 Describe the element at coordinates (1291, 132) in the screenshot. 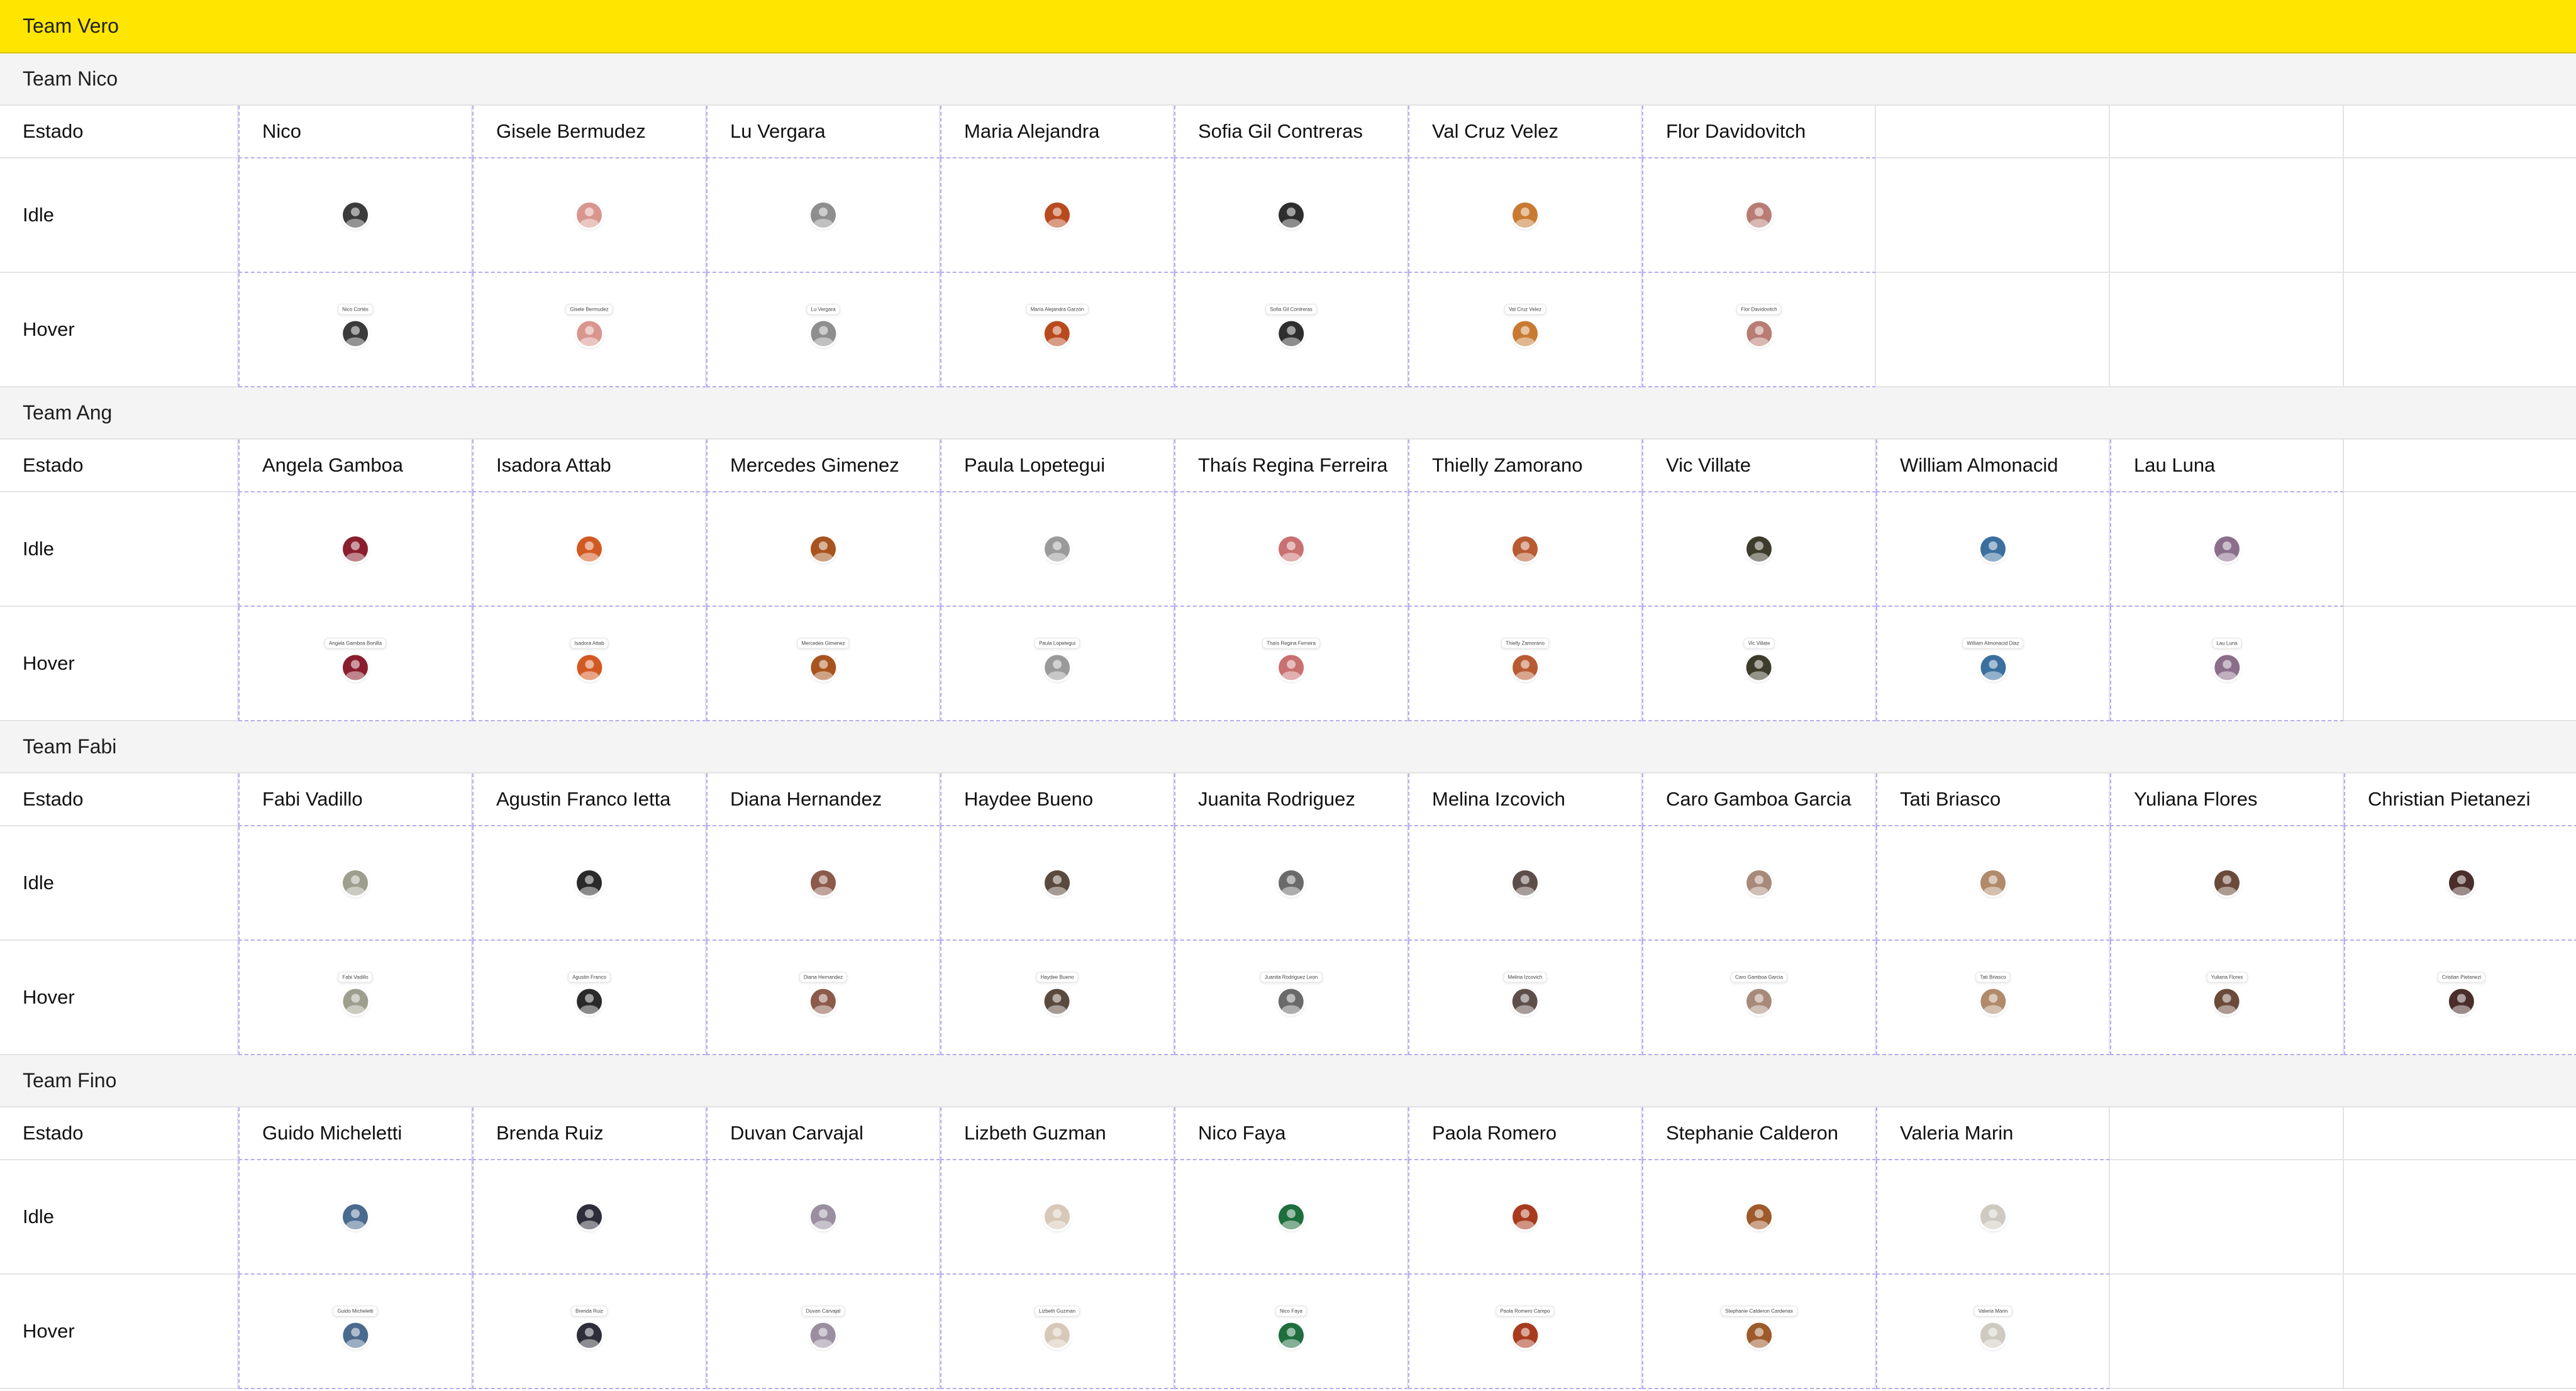

I see `member-name: Sofia Gil Contreras` at that location.